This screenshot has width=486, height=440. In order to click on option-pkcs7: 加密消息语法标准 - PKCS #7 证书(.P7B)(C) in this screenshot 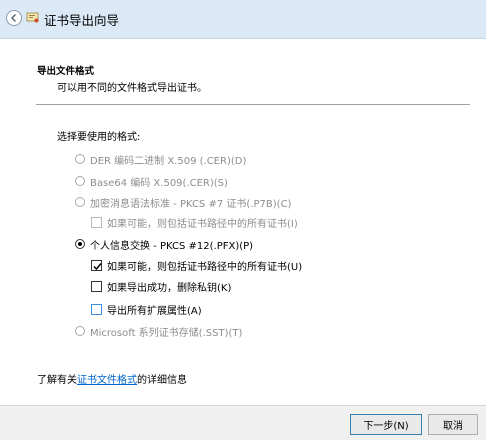, I will do `click(183, 202)`.